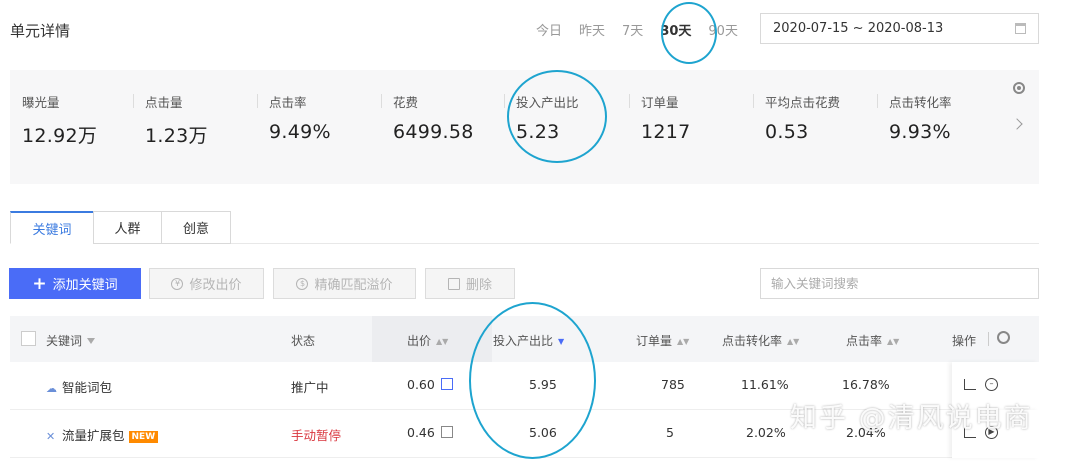 Image resolution: width=1091 pixels, height=462 pixels. Describe the element at coordinates (866, 384) in the screenshot. I see `ctr-cell: 16.78%` at that location.